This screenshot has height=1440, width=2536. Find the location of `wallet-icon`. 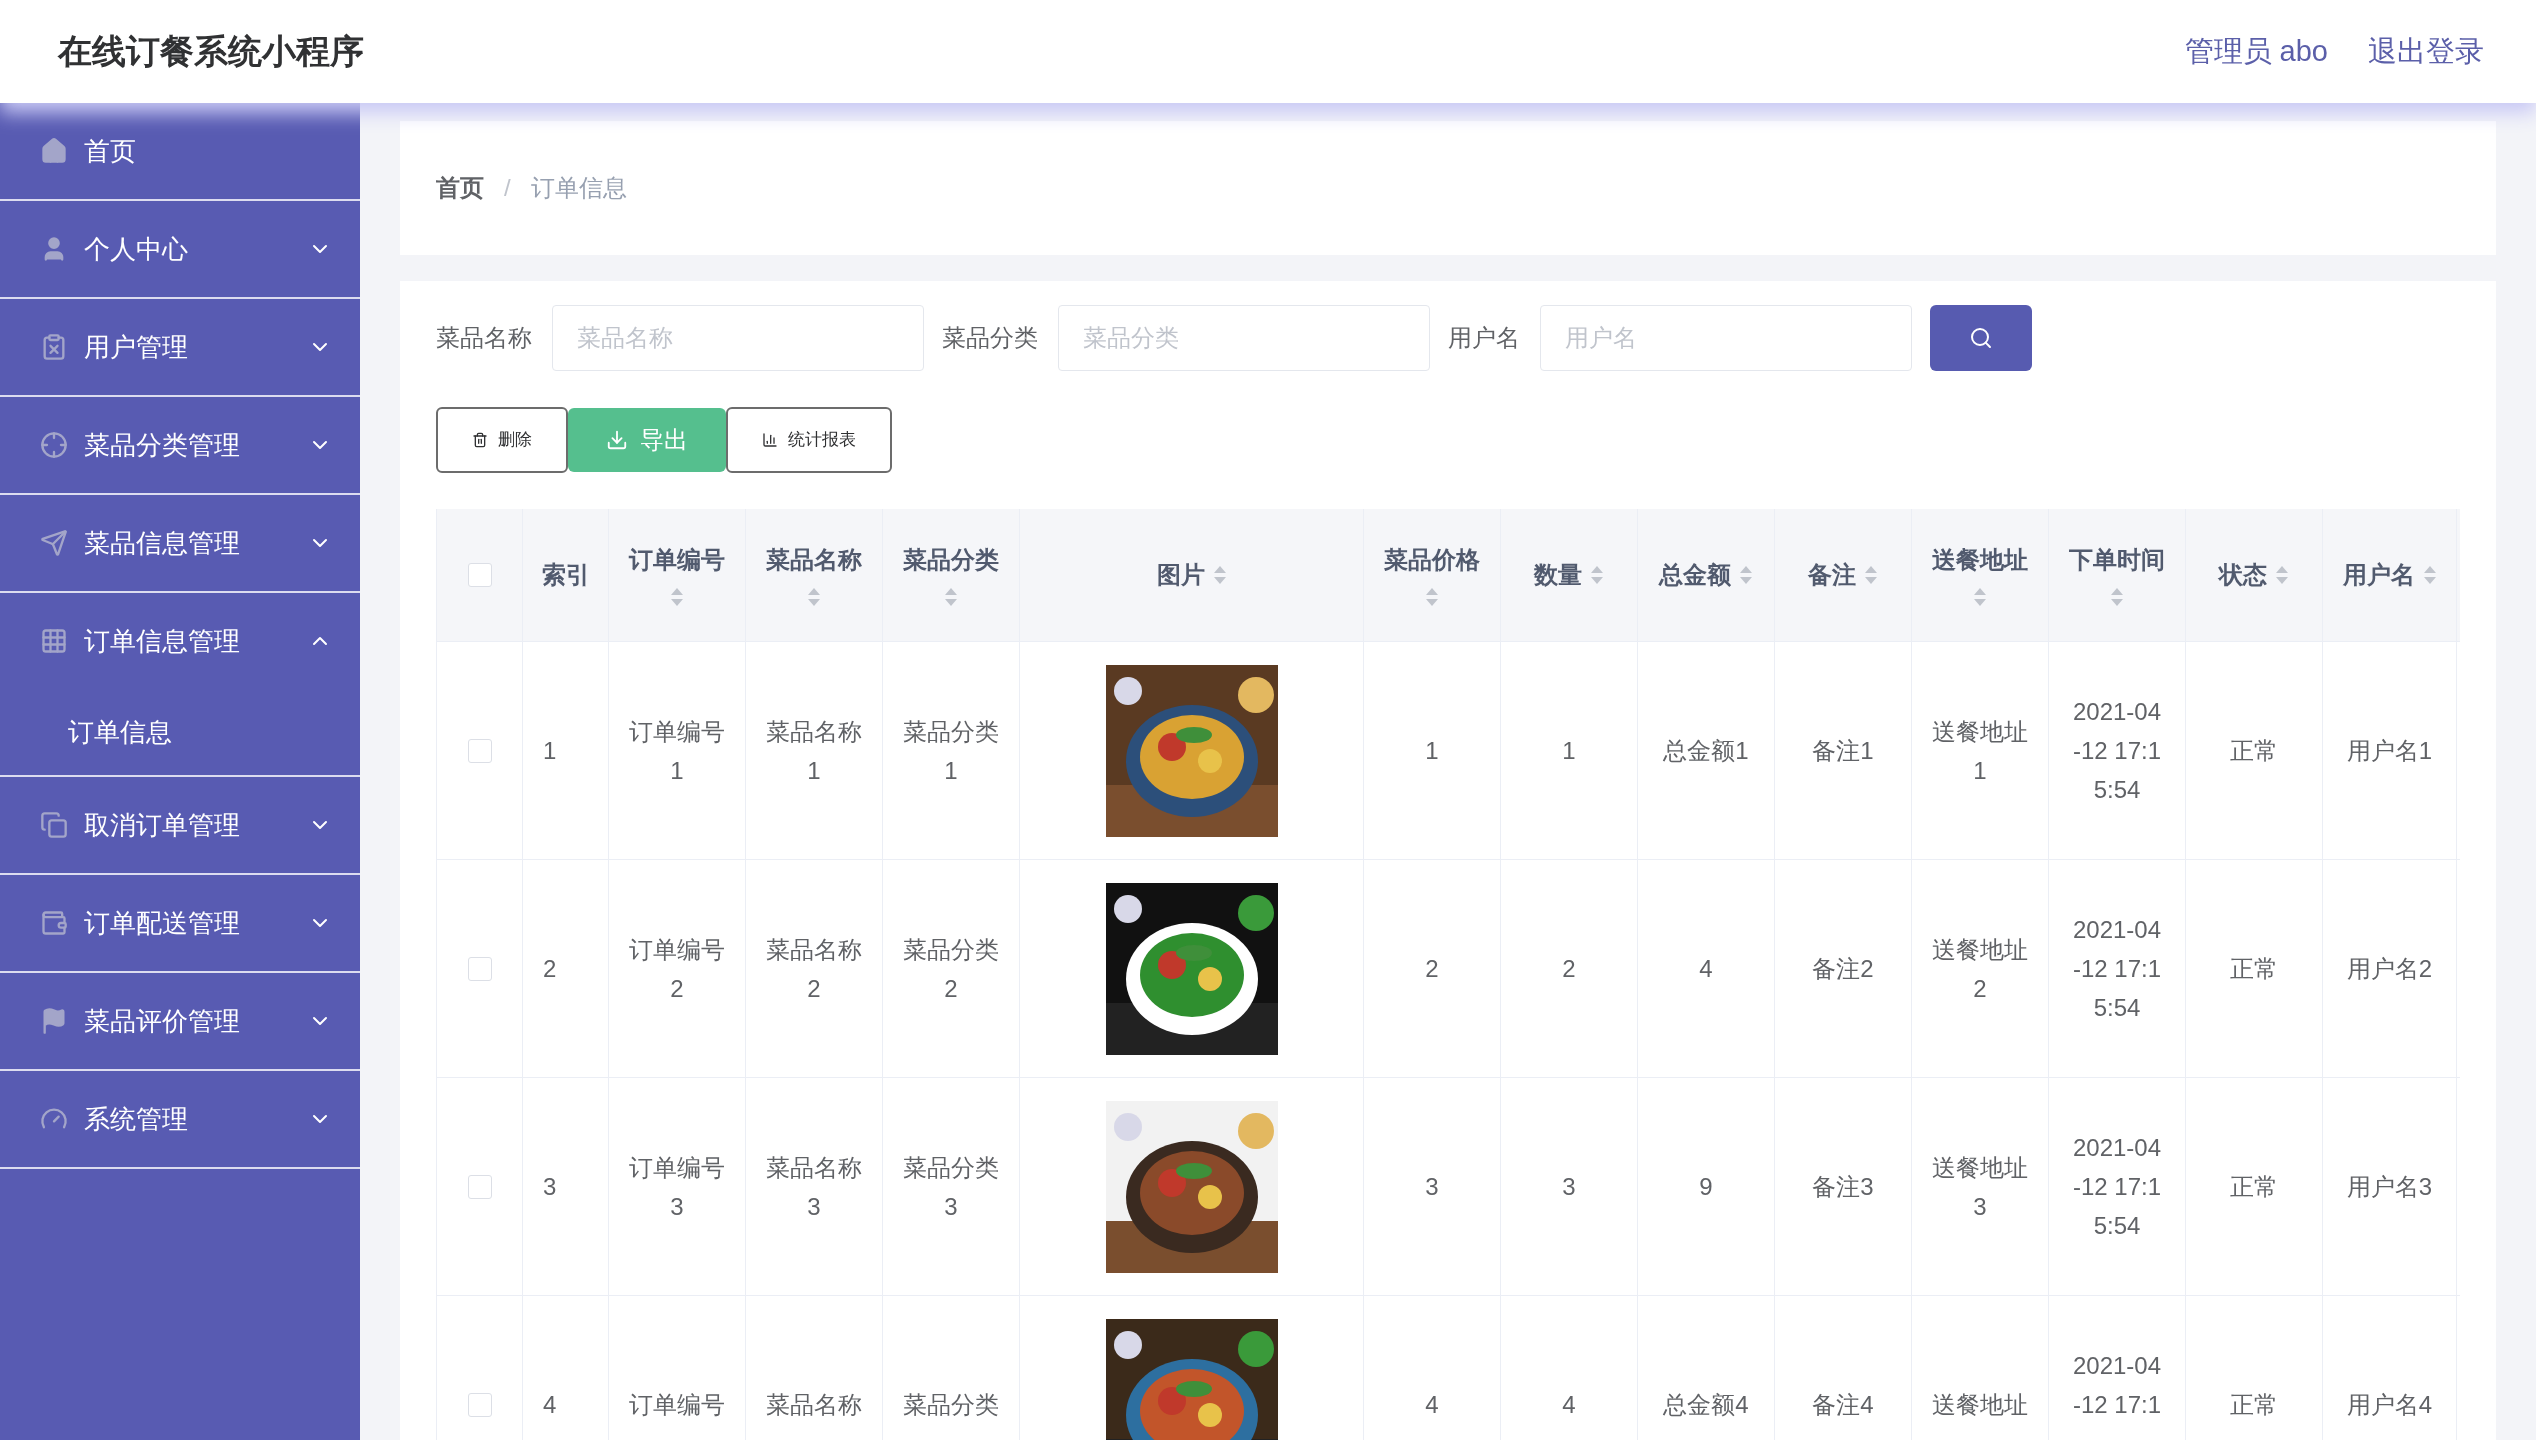

wallet-icon is located at coordinates (54, 923).